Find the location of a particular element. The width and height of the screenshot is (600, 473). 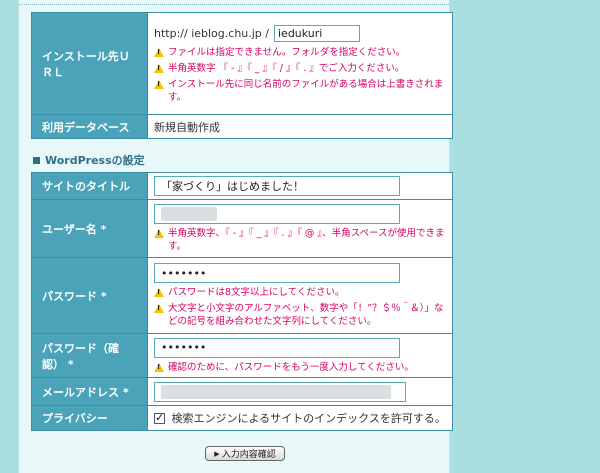

email-input is located at coordinates (280, 391).